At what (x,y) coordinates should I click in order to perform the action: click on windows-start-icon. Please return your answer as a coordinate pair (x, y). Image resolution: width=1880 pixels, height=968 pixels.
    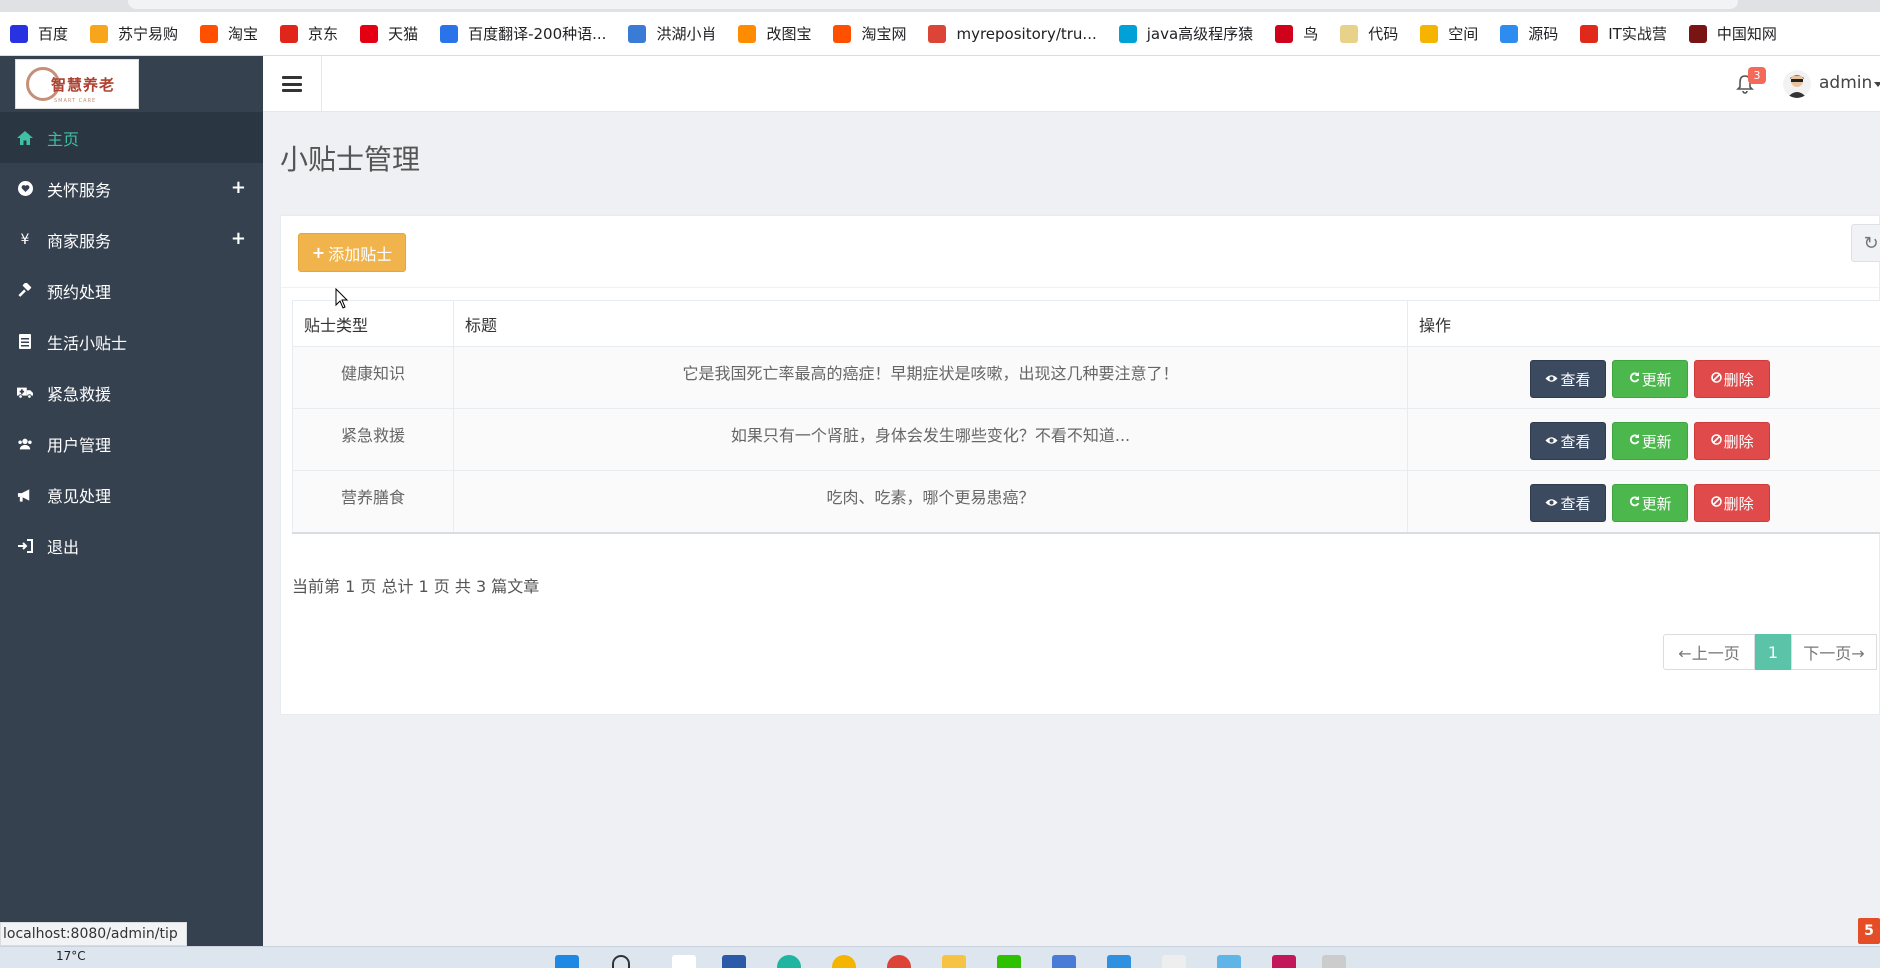
    Looking at the image, I should click on (567, 961).